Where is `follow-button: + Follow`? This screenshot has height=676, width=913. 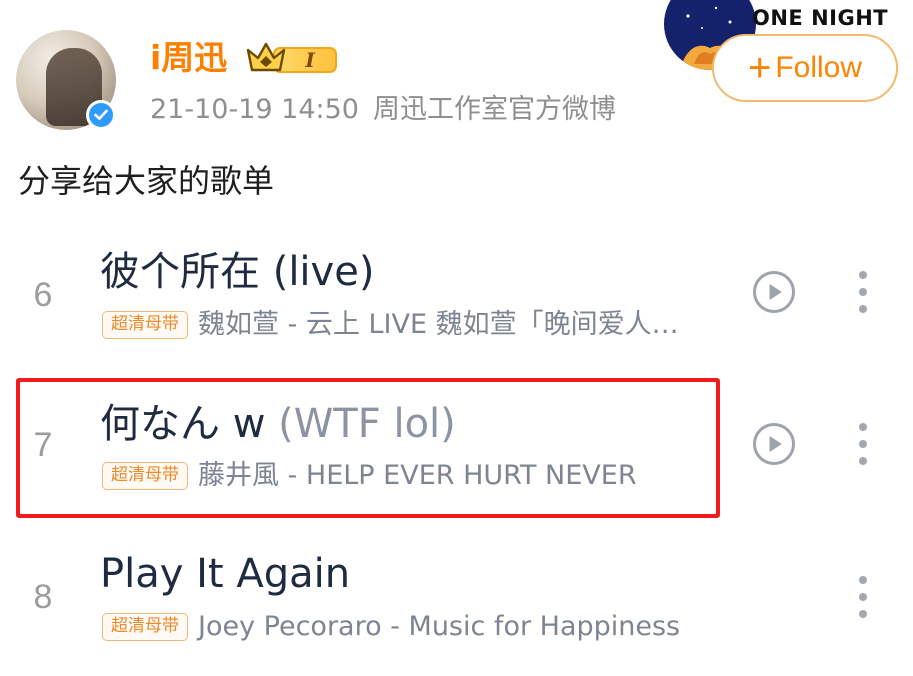
follow-button: + Follow is located at coordinates (805, 68).